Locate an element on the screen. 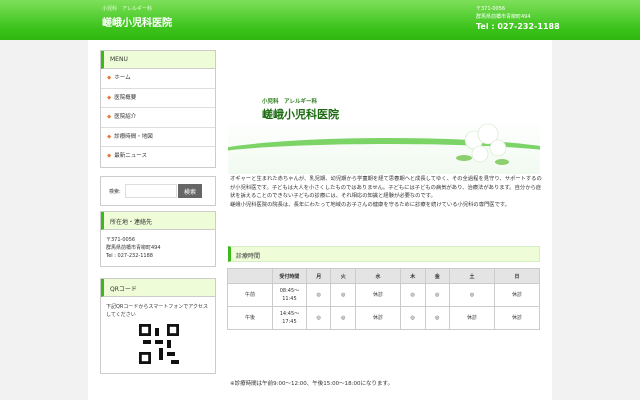  table-cell: 午後 is located at coordinates (250, 318).